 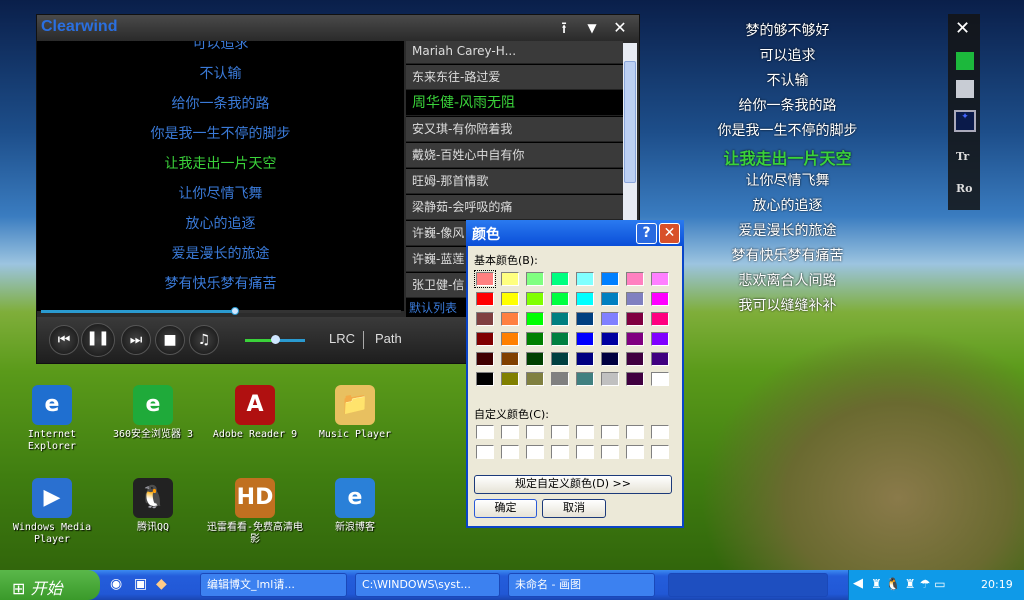 I want to click on desktop-icon: e 新浪博客, so click(x=355, y=506).